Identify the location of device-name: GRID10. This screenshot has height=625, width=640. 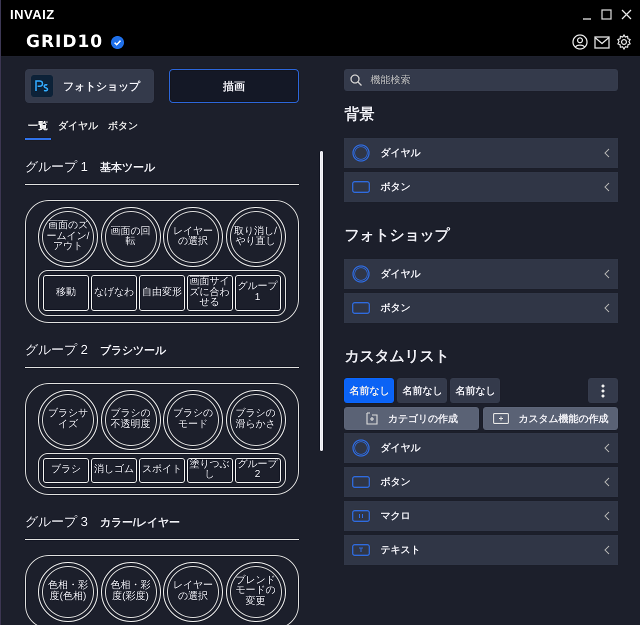
(65, 42).